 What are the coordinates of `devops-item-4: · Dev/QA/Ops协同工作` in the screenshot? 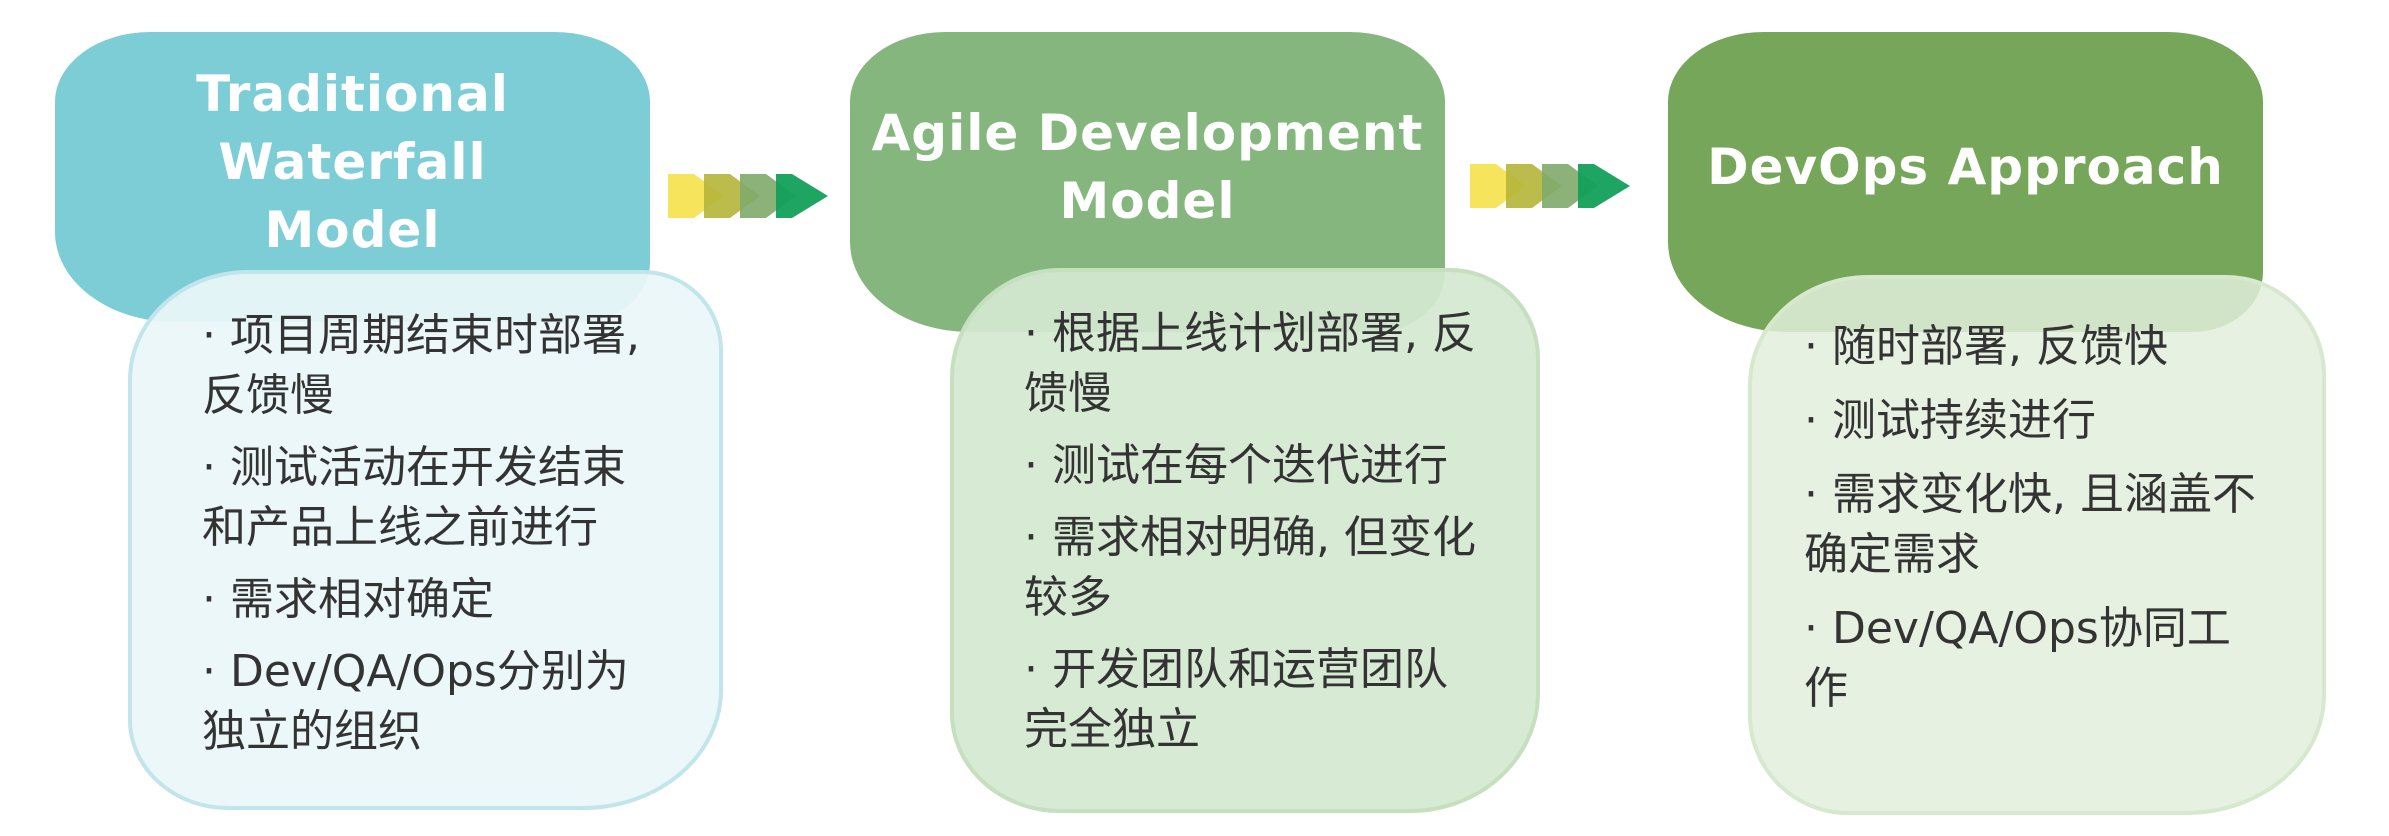 It's located at (2017, 658).